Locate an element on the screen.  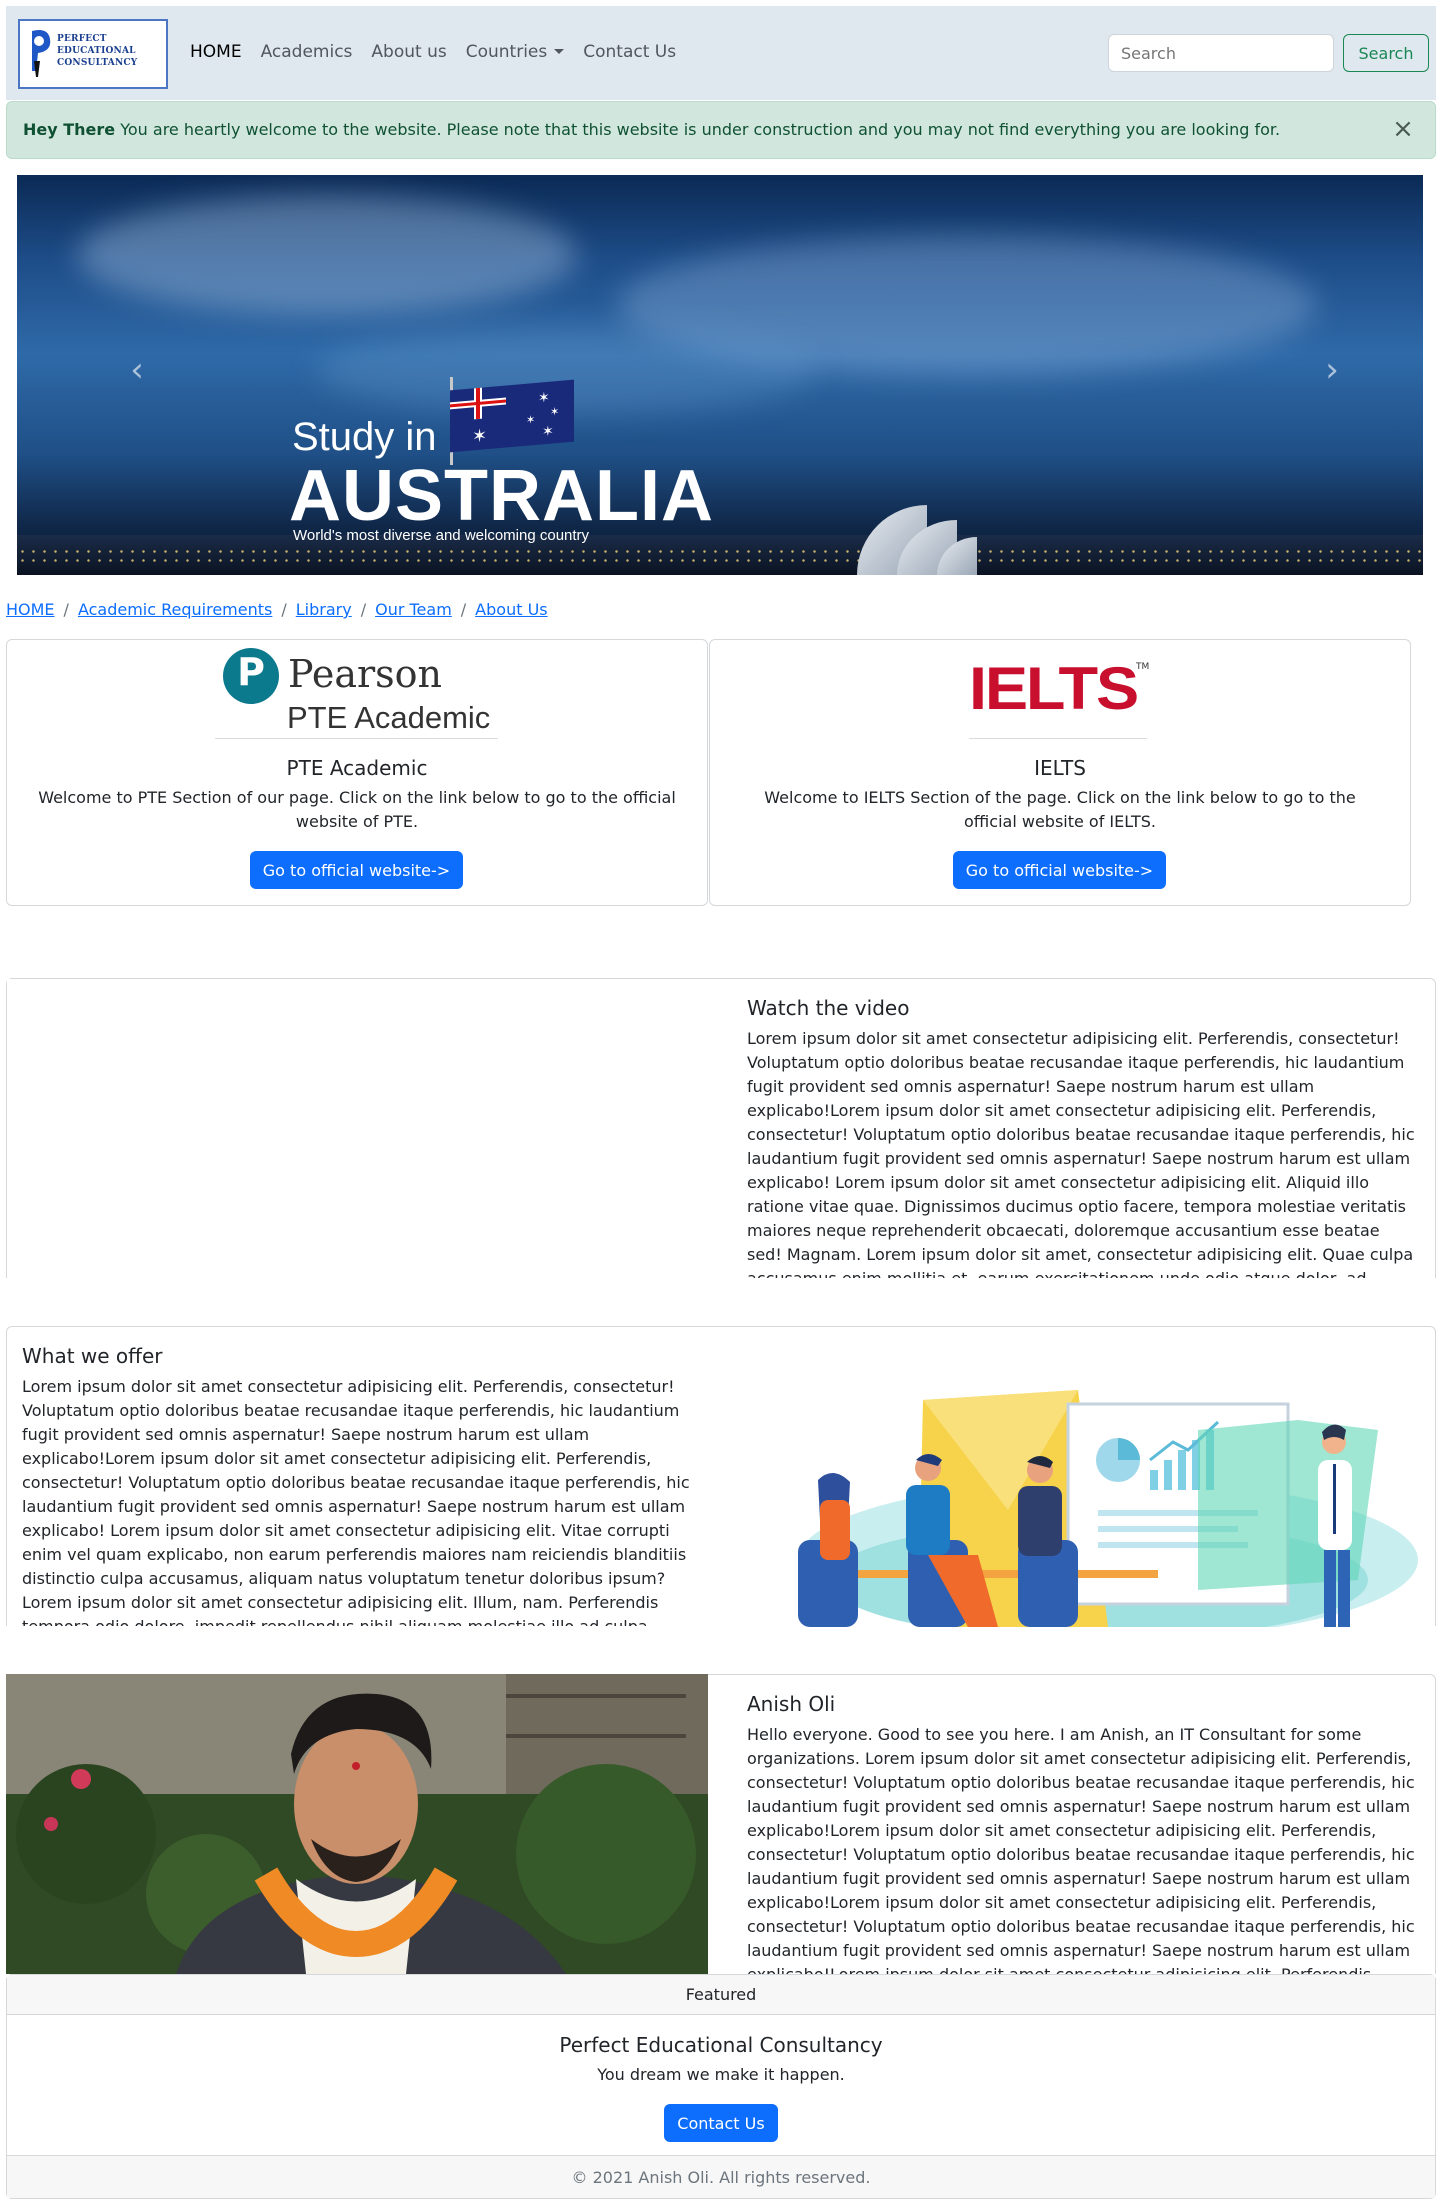
breadcrumb-our-team: Our Team is located at coordinates (413, 609).